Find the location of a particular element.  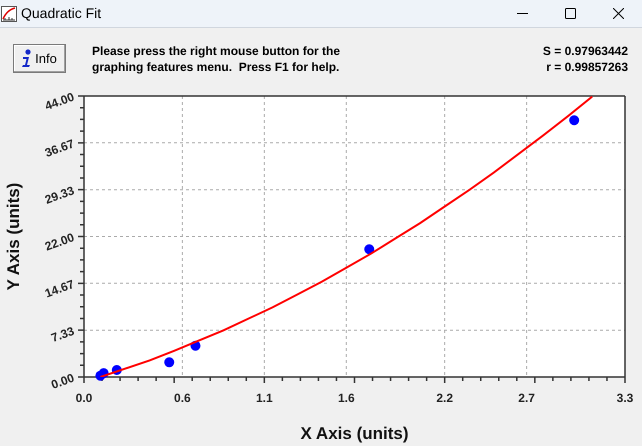

x-tick-label: 0.6 is located at coordinates (182, 398).